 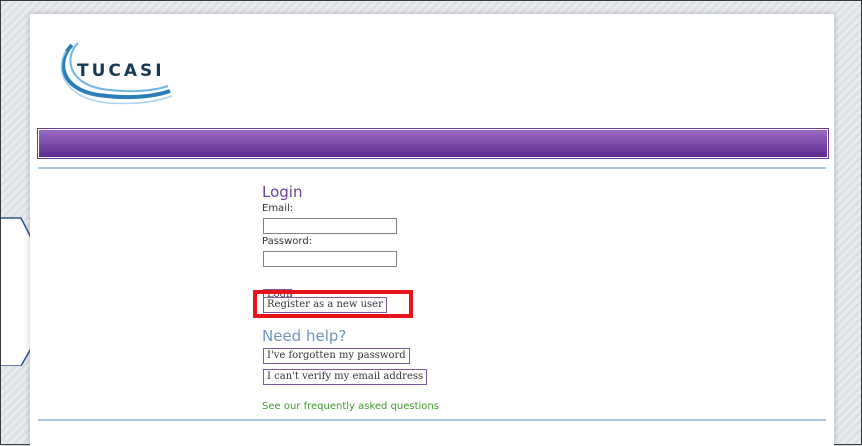 What do you see at coordinates (121, 71) in the screenshot?
I see `logo-text: TUCASI` at bounding box center [121, 71].